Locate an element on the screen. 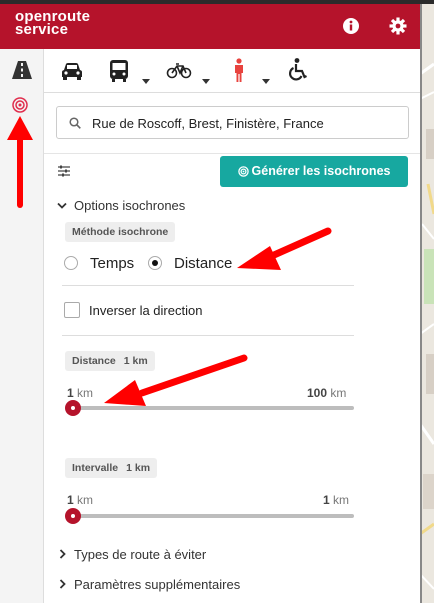  app-logo: openroute service is located at coordinates (52, 23).